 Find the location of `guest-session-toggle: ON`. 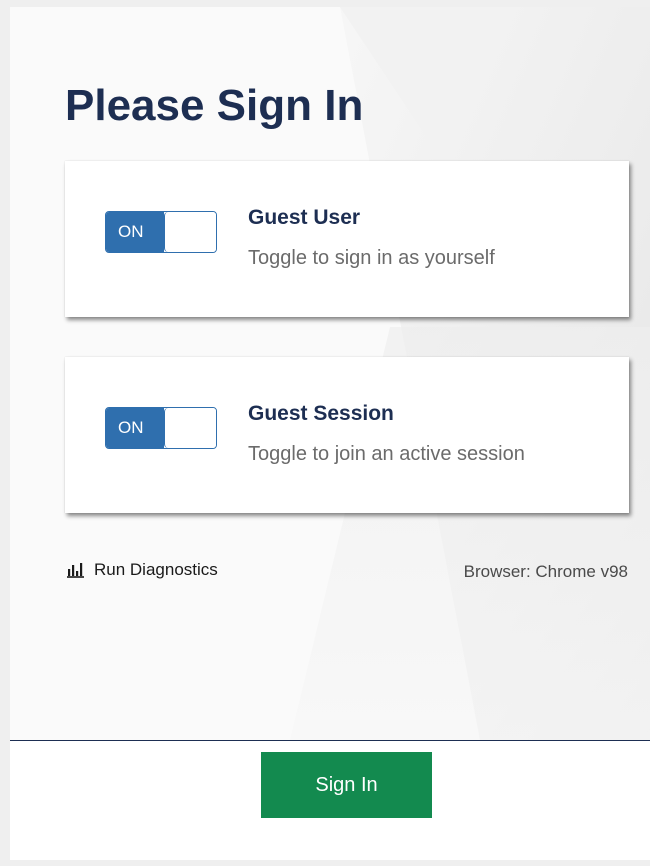

guest-session-toggle: ON is located at coordinates (161, 428).